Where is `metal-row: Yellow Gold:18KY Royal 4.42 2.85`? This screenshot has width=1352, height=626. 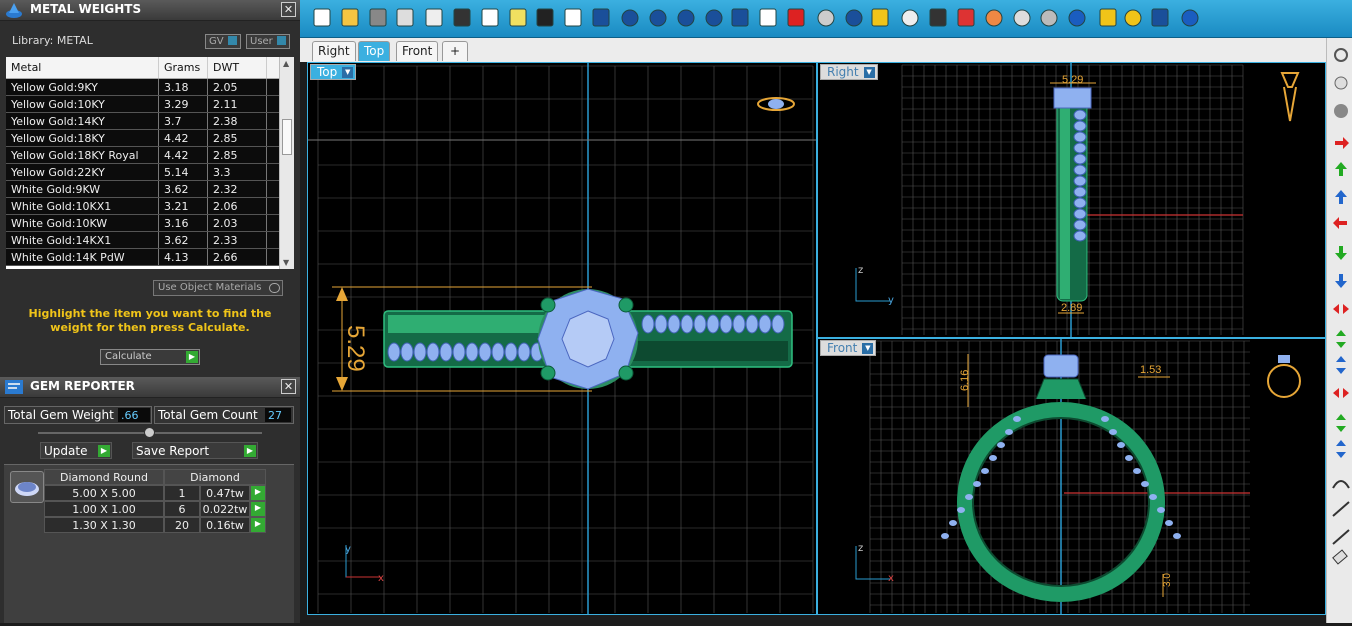 metal-row: Yellow Gold:18KY Royal 4.42 2.85 is located at coordinates (150, 155).